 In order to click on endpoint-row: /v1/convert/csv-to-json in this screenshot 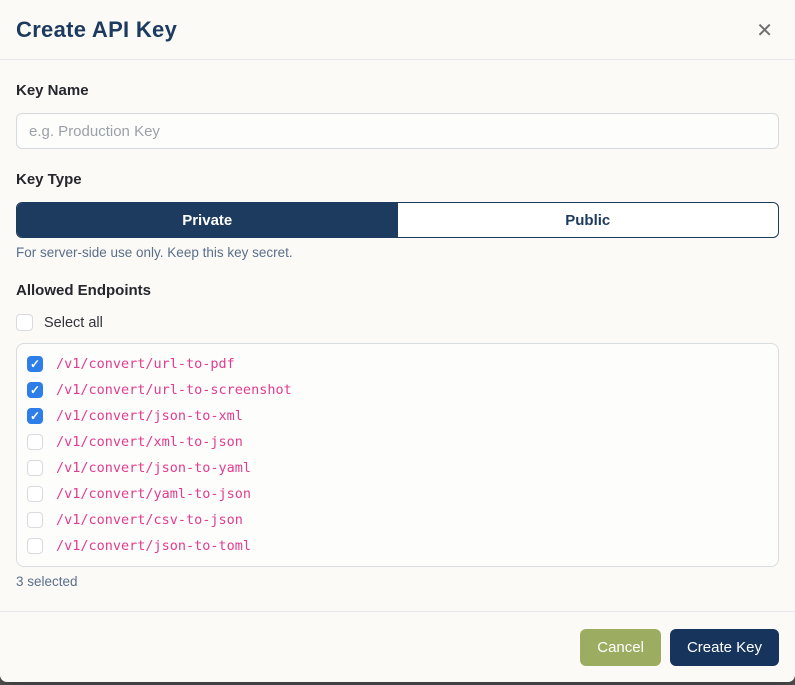, I will do `click(397, 520)`.